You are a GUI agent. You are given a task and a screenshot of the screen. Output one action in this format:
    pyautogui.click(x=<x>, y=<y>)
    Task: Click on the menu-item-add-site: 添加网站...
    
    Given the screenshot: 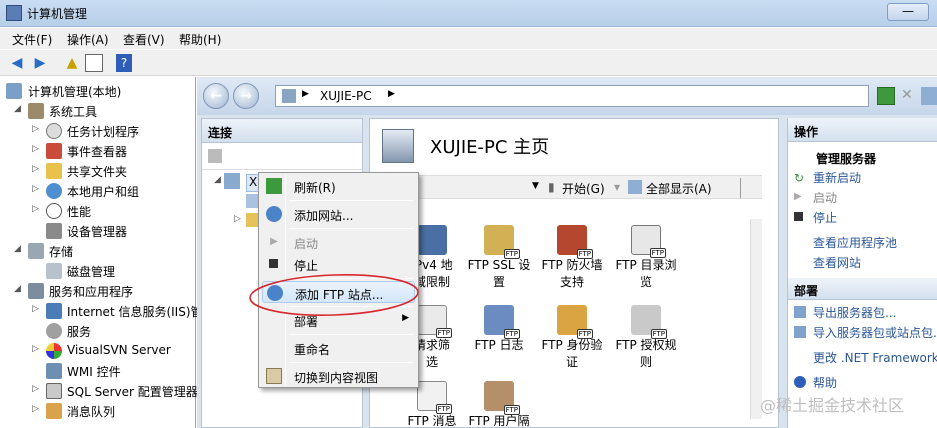 What is the action you would take?
    pyautogui.click(x=338, y=214)
    